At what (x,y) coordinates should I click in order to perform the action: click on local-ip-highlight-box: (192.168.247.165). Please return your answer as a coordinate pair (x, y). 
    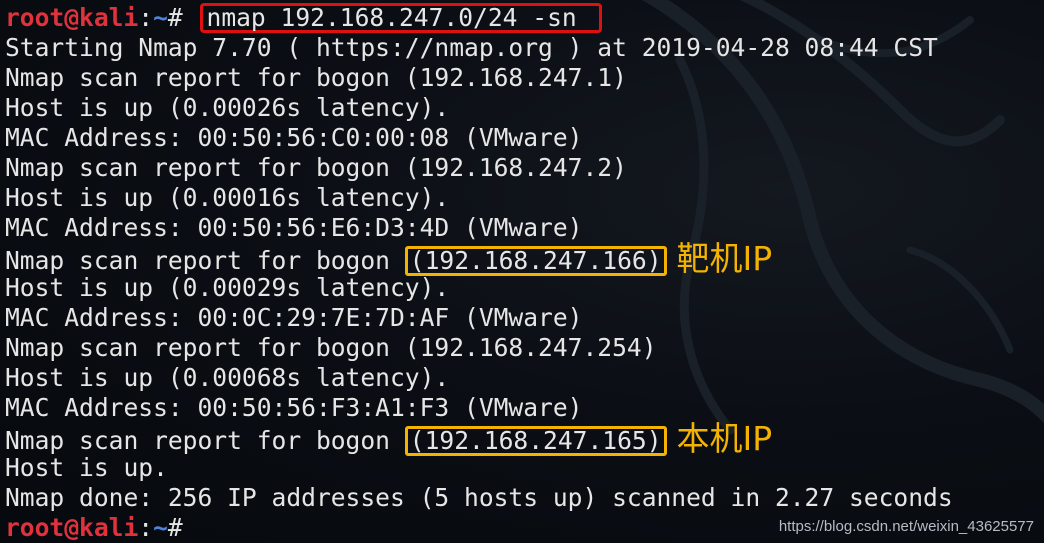
    Looking at the image, I should click on (535, 441).